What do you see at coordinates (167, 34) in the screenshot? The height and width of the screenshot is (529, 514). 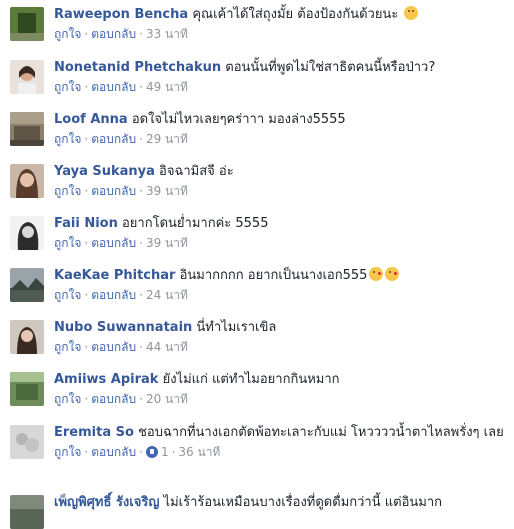 I see `timestamp: 33 นาที` at bounding box center [167, 34].